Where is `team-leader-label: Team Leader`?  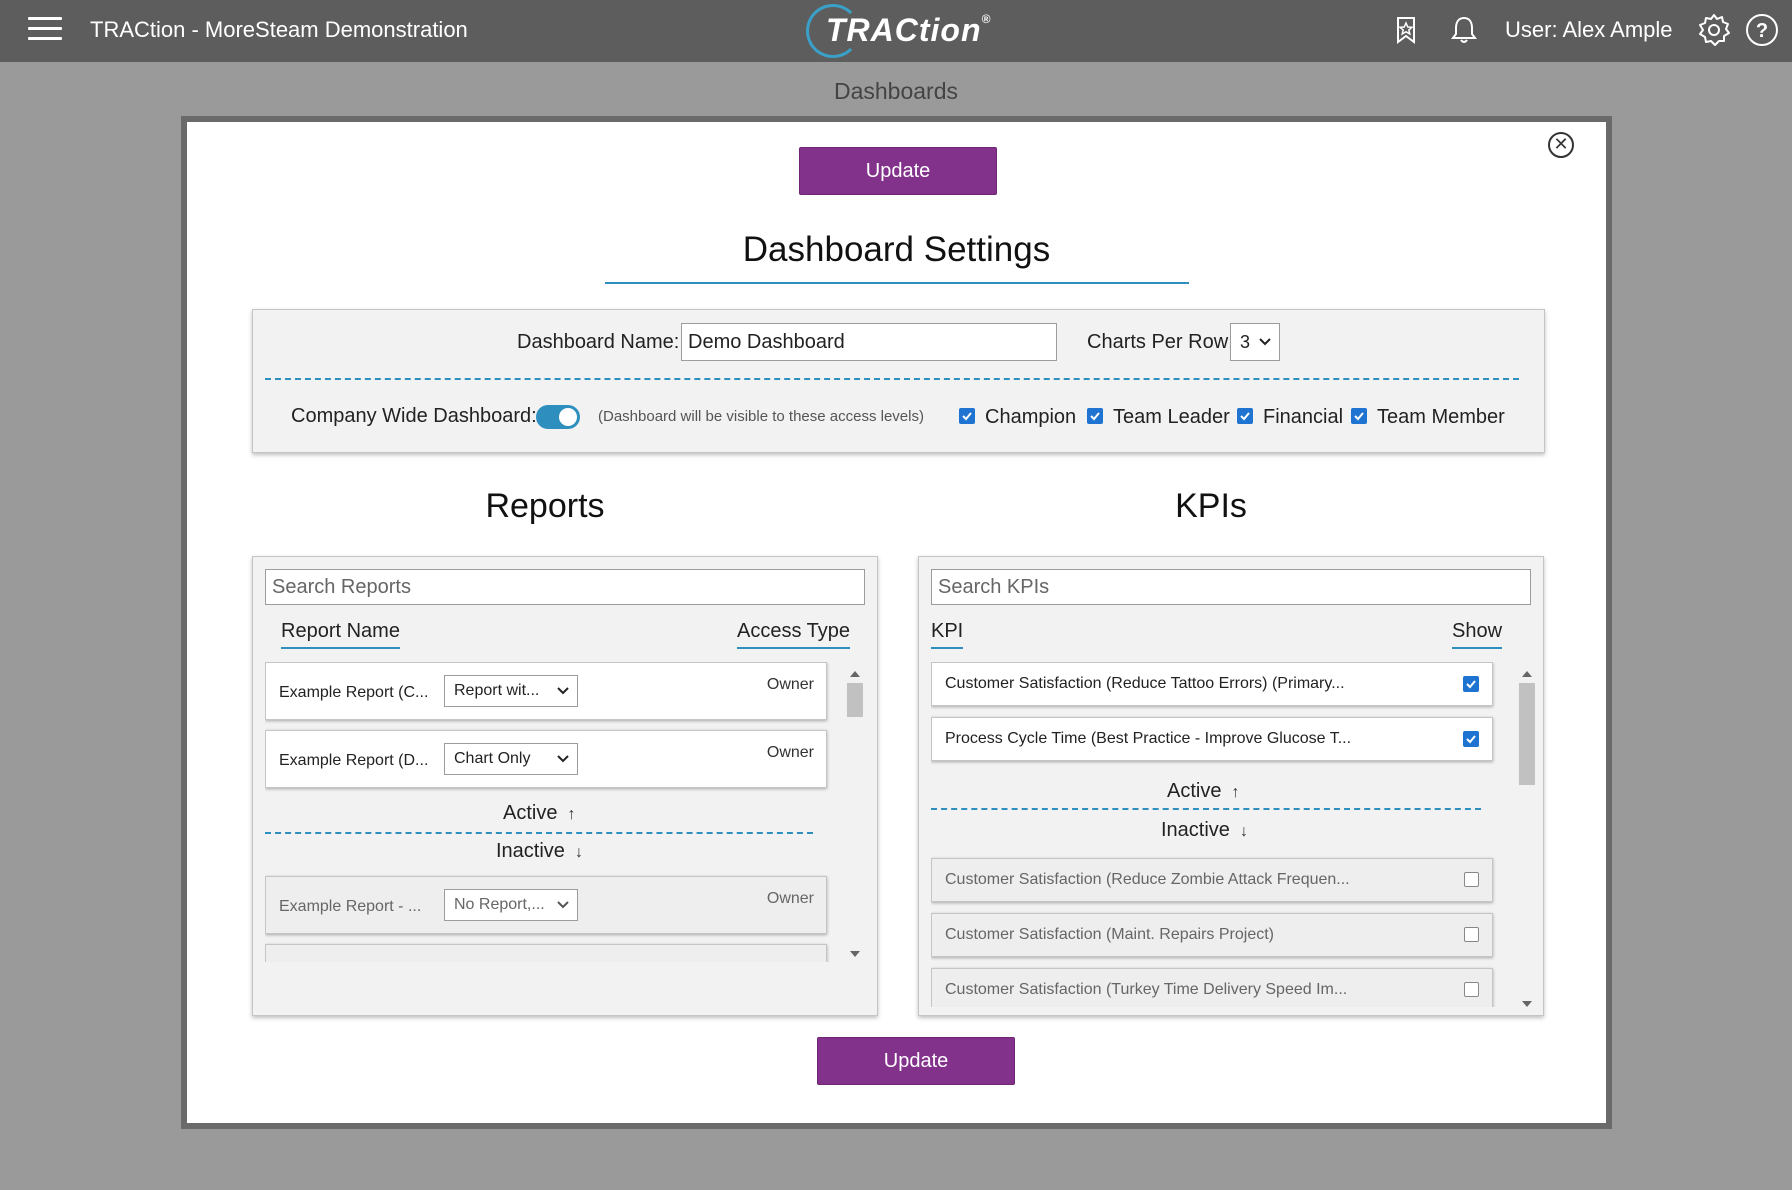 team-leader-label: Team Leader is located at coordinates (1171, 417).